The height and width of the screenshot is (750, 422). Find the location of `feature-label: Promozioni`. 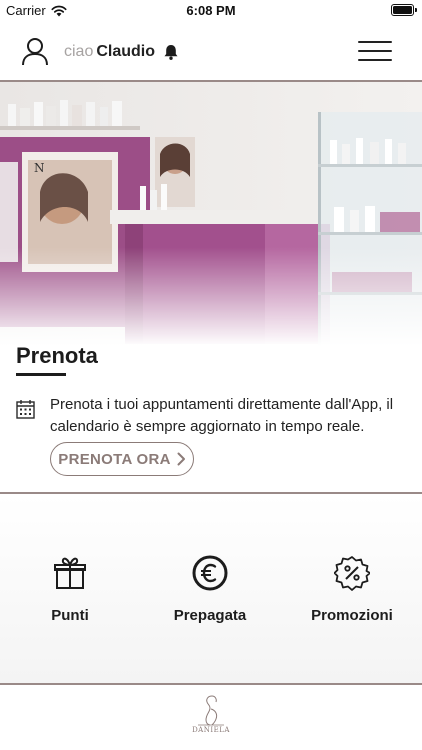

feature-label: Promozioni is located at coordinates (352, 615).